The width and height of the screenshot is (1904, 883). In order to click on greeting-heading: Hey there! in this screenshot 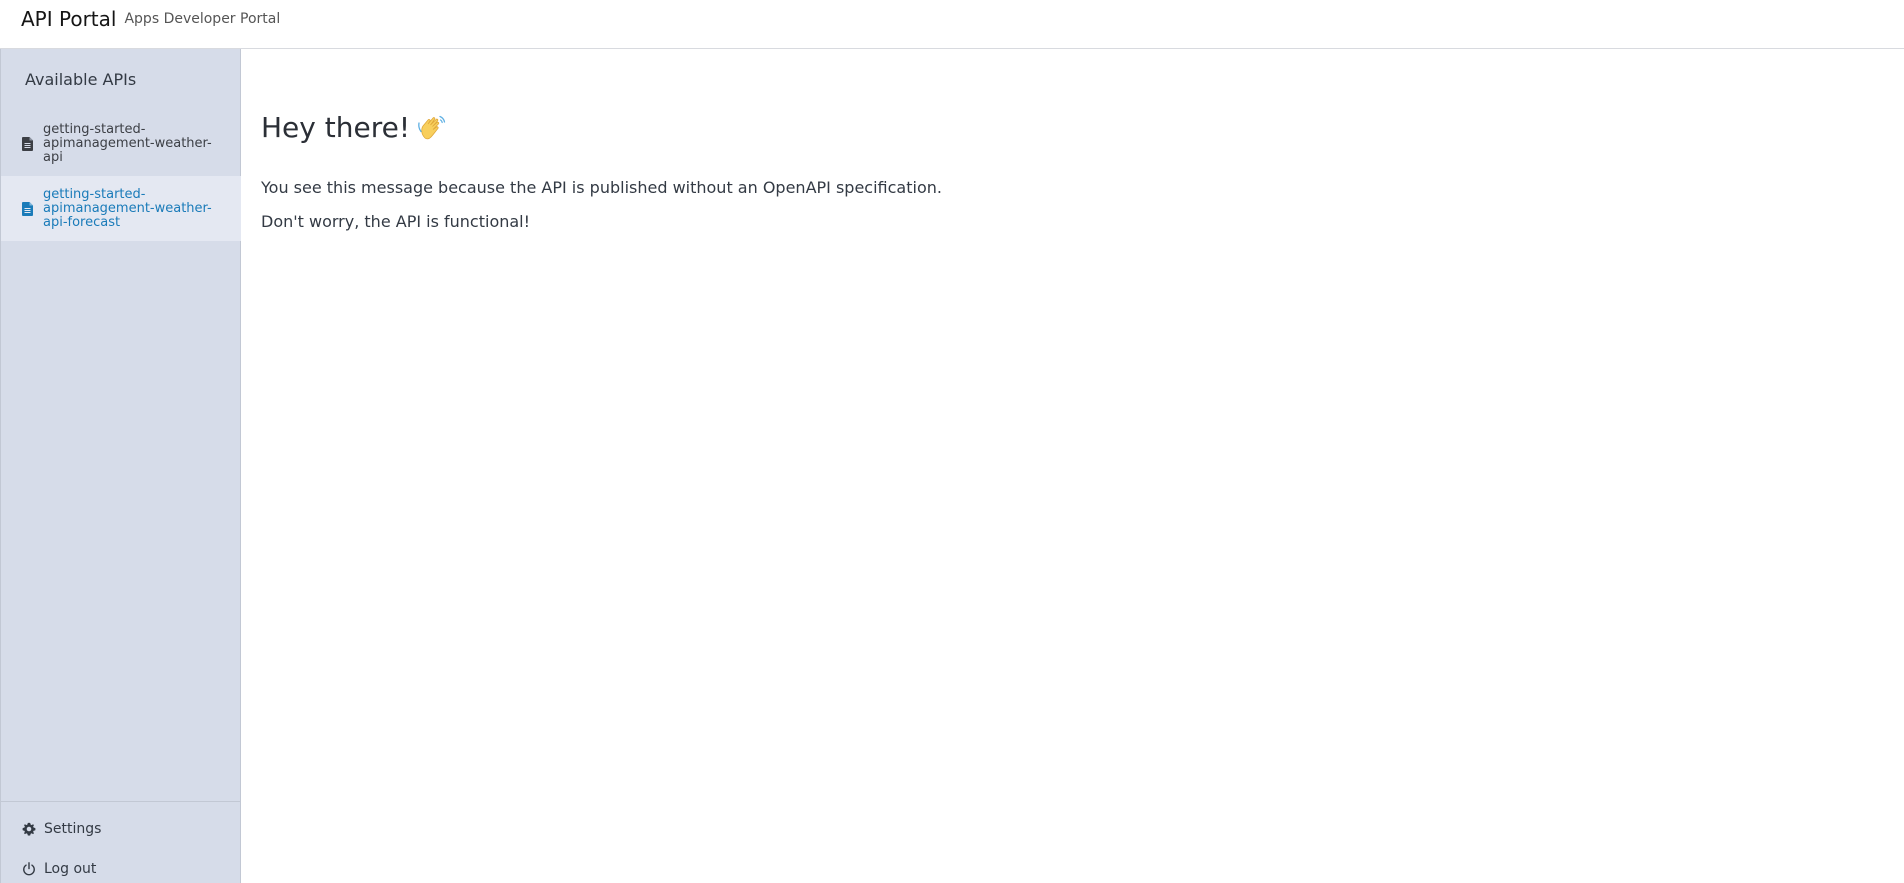, I will do `click(353, 127)`.